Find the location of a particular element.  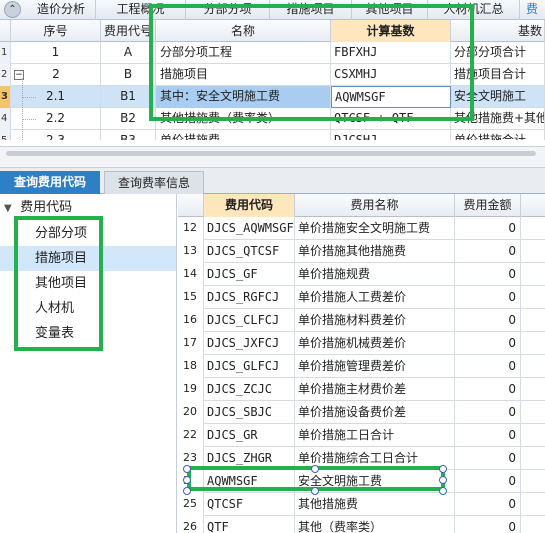

fee-name-cell: 单价措施管理费差价 is located at coordinates (375, 366).